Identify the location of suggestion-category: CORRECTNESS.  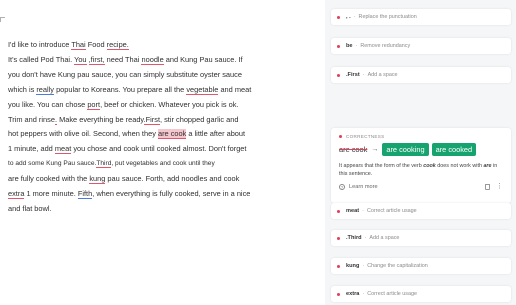
(421, 136).